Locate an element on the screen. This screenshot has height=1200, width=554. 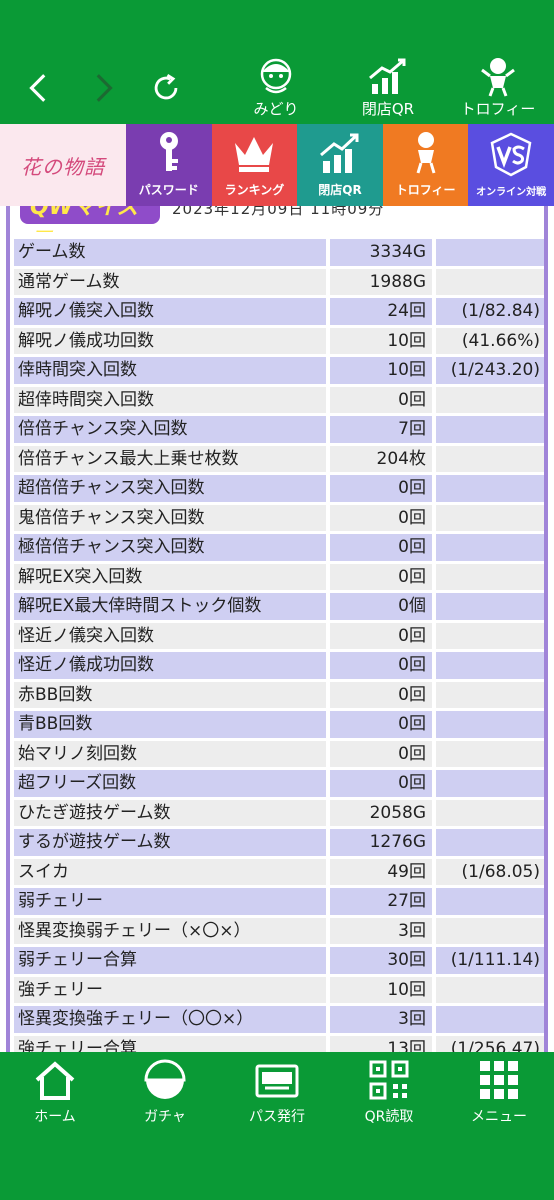
table-row: 怪近ノ儀突入回数 0回 is located at coordinates (279, 635).